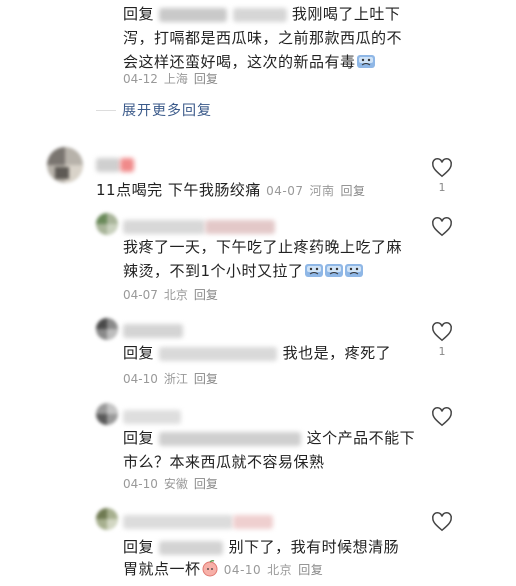 Image resolution: width=516 pixels, height=586 pixels. I want to click on reply-meta: 04-07 北京 回复, so click(173, 294).